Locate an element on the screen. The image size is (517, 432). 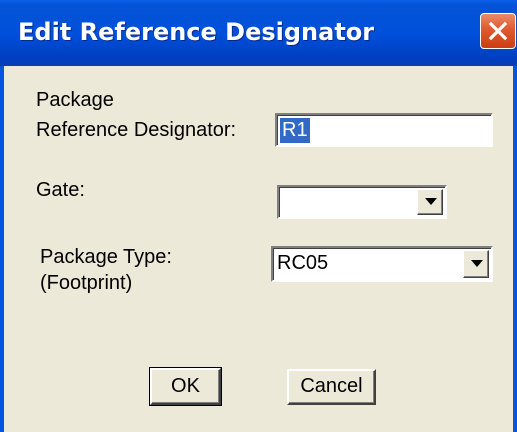
reference-designator-label-line2: Reference Designator: is located at coordinates (136, 130).